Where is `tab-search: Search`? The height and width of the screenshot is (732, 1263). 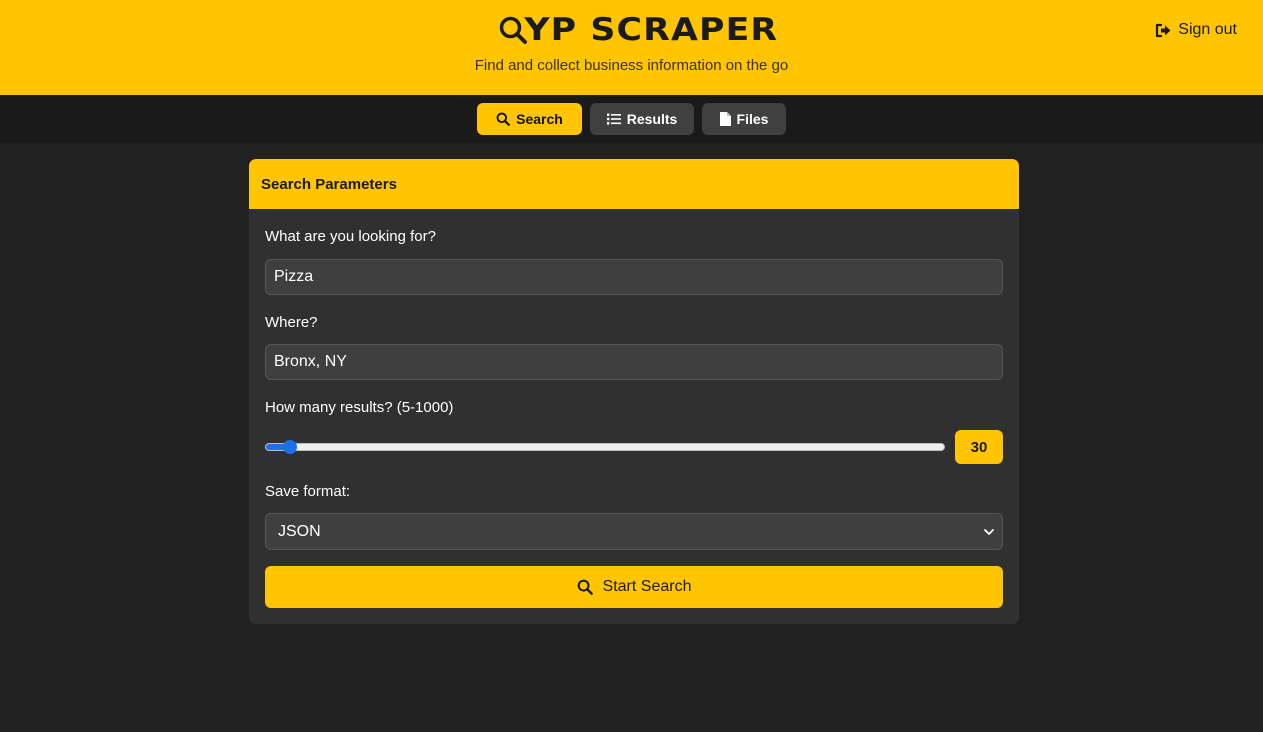 tab-search: Search is located at coordinates (529, 119).